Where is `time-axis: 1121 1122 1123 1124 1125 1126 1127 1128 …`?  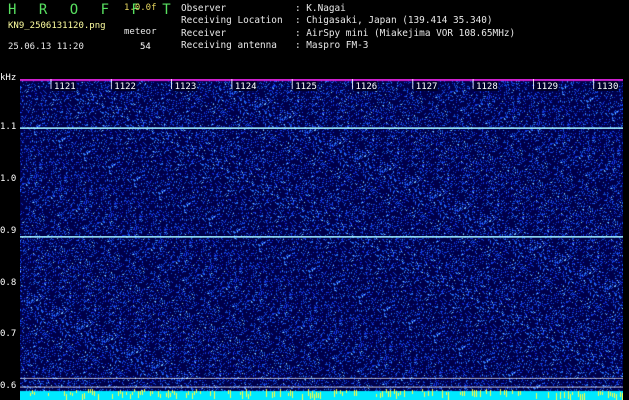 time-axis: 1121 1122 1123 1124 1125 1126 1127 1128 … is located at coordinates (334, 85).